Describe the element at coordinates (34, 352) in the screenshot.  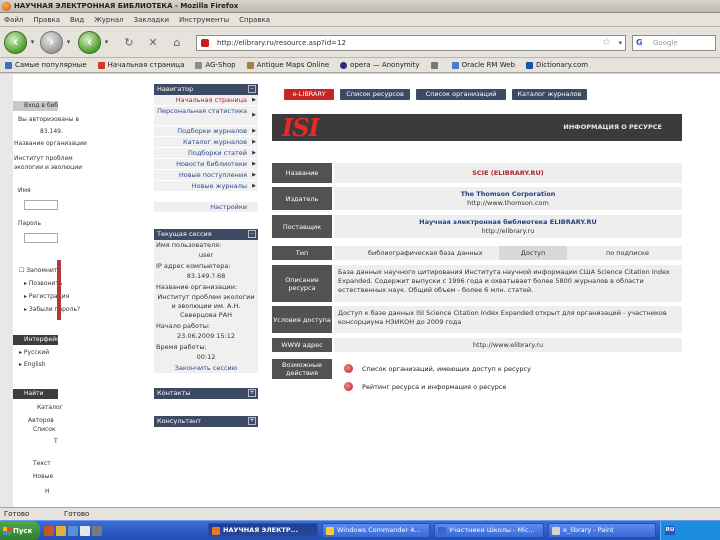
I see `lang-option-ru: ▸ Русский` at that location.